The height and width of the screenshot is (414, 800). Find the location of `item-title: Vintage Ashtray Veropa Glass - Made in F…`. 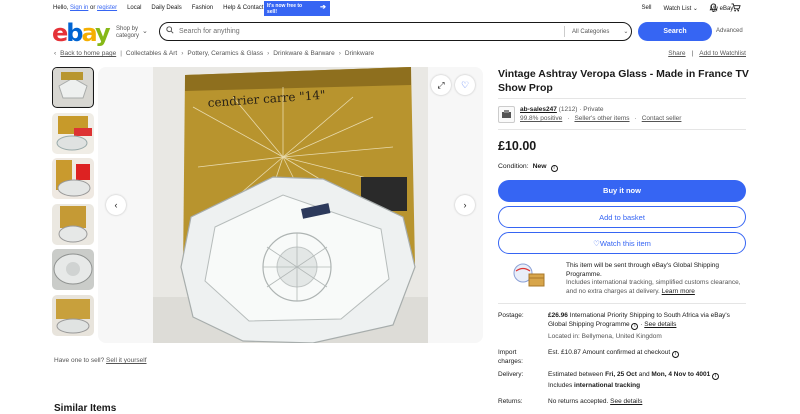

item-title: Vintage Ashtray Veropa Glass - Made in F… is located at coordinates (623, 81).